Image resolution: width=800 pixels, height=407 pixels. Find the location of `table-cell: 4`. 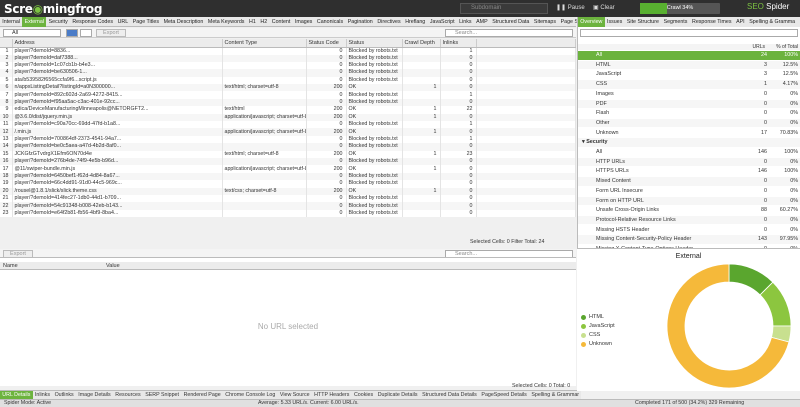

table-cell: 4 is located at coordinates (6, 73).